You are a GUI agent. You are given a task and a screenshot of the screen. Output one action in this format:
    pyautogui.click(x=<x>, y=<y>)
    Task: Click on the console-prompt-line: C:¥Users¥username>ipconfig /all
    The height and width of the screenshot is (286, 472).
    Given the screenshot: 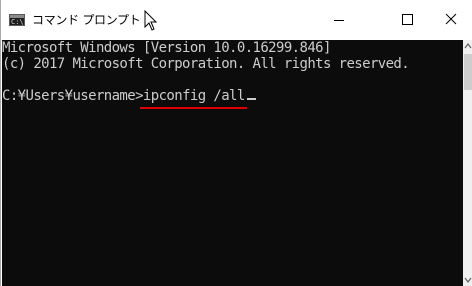 What is the action you would take?
    pyautogui.click(x=129, y=98)
    